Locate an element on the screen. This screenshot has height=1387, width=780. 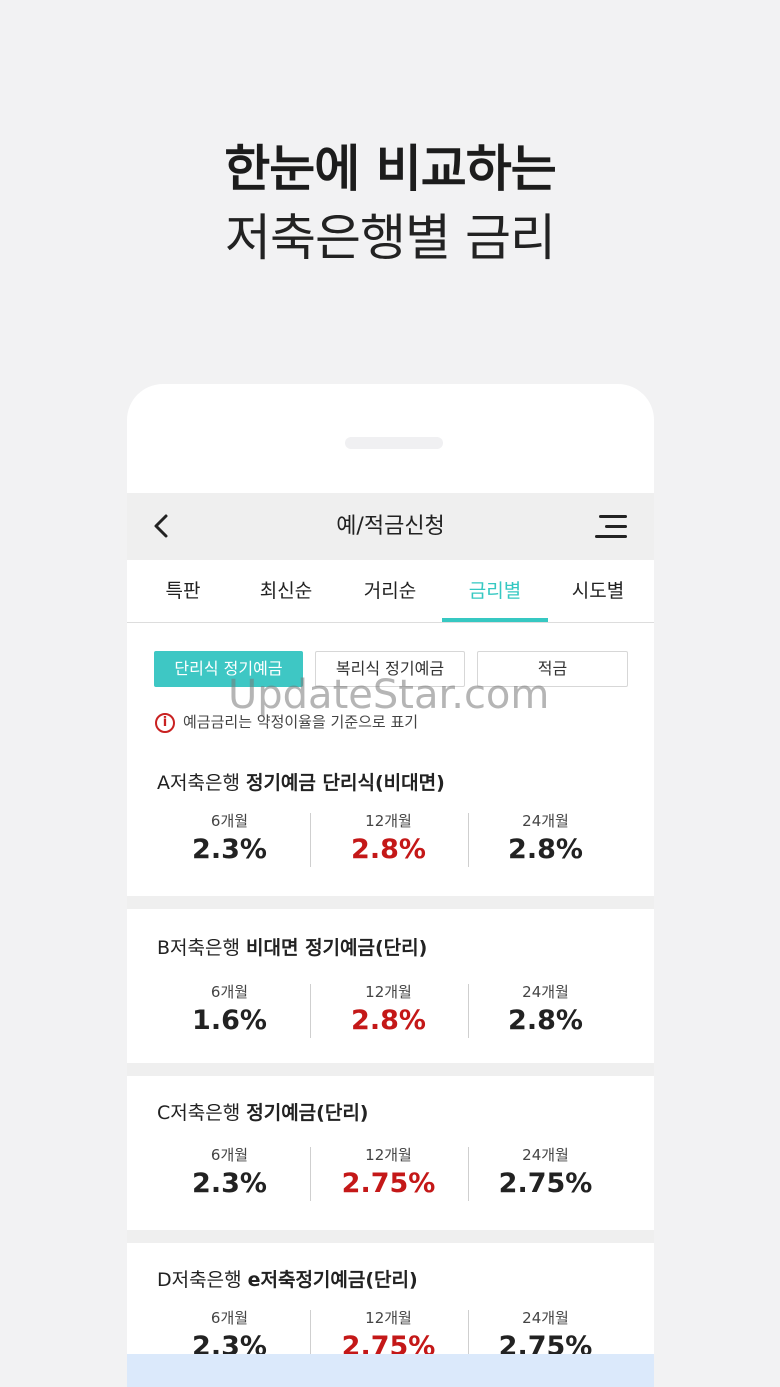
bank-name: A저축은행 is located at coordinates (198, 783).